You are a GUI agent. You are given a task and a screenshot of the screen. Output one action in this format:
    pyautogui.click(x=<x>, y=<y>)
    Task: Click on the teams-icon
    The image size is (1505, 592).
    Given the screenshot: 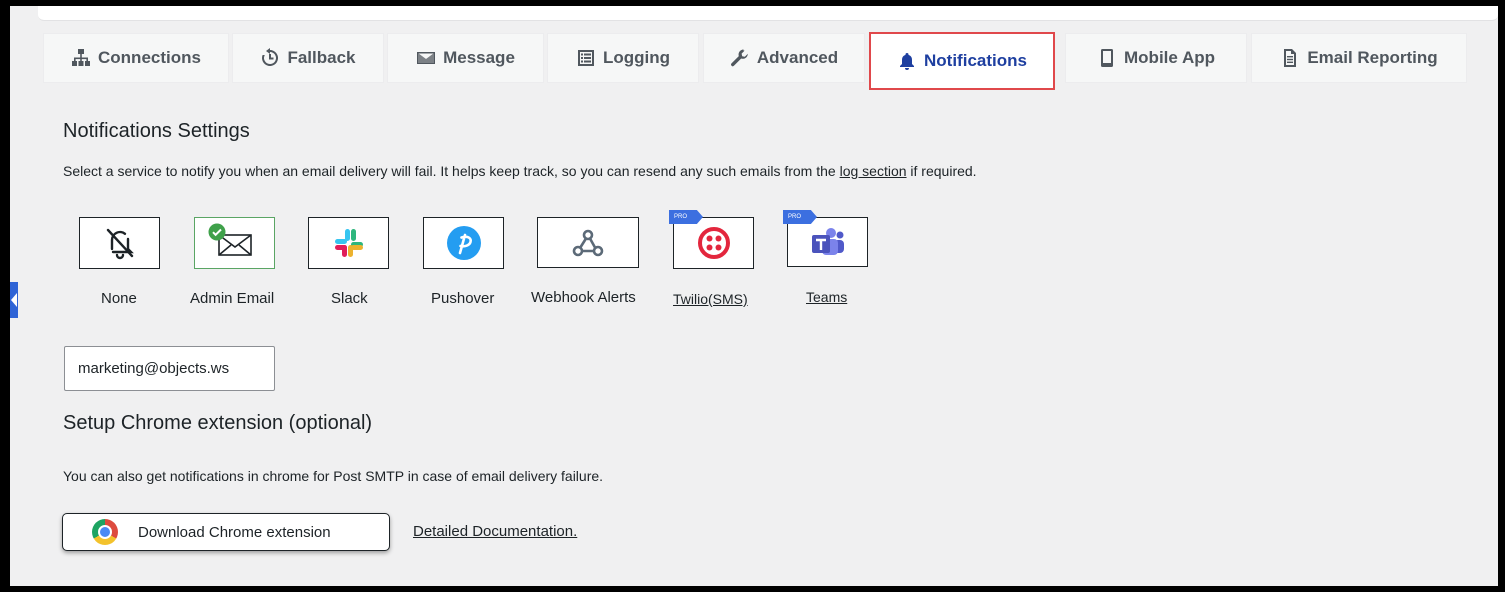 What is the action you would take?
    pyautogui.click(x=827, y=241)
    